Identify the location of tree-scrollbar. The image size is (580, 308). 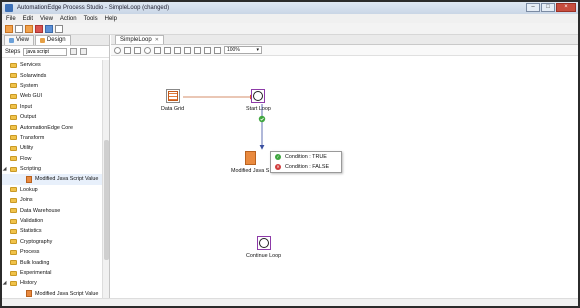
(105, 183).